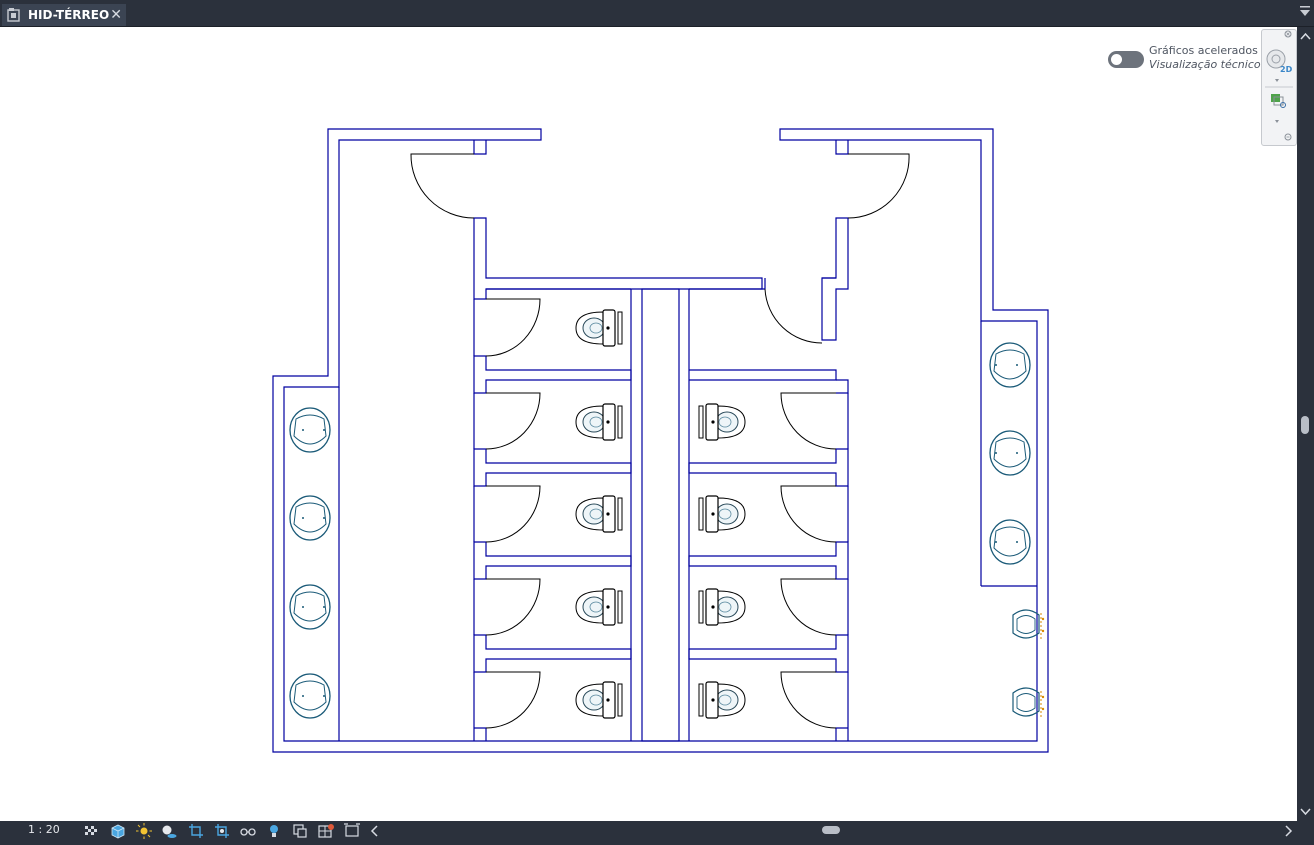  What do you see at coordinates (1305, 36) in the screenshot?
I see `scroll-up-icon` at bounding box center [1305, 36].